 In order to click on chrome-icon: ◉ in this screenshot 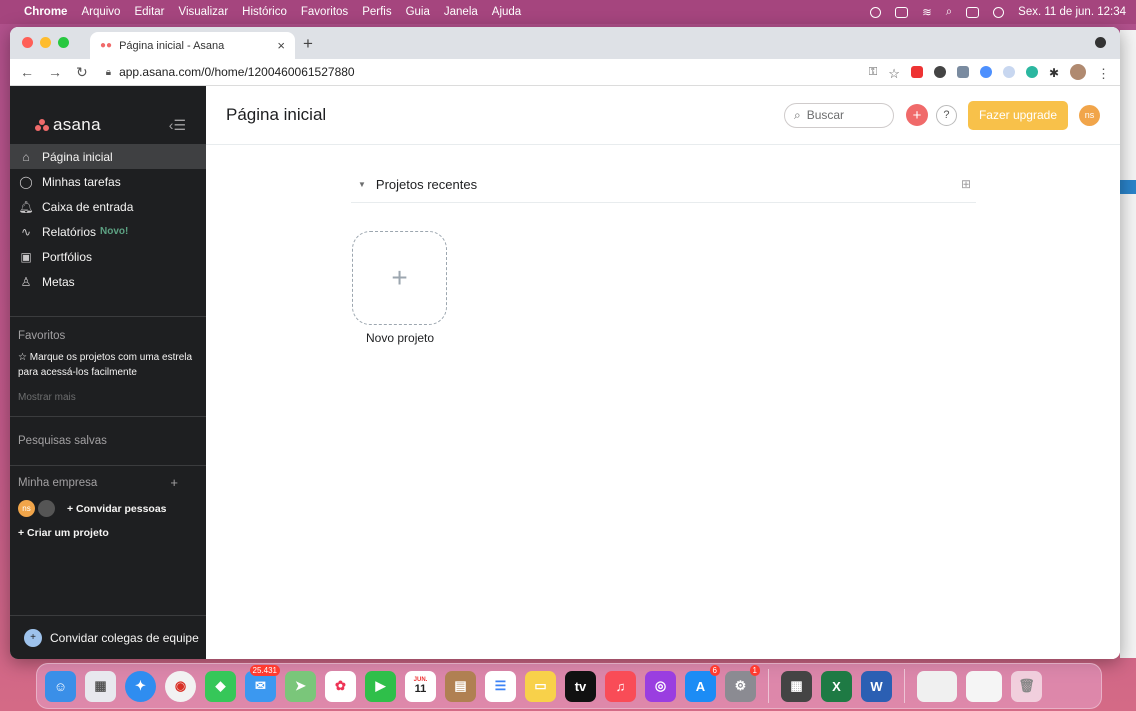, I will do `click(180, 686)`.